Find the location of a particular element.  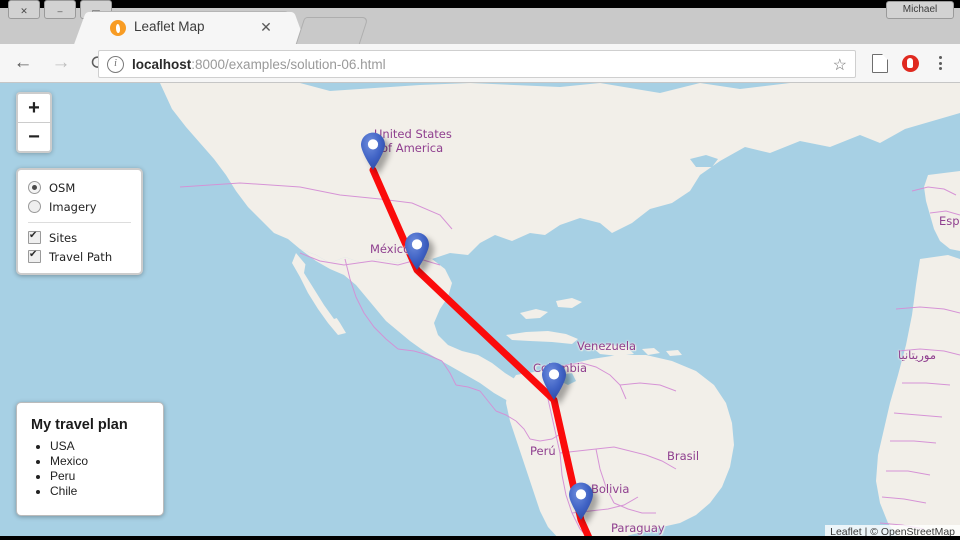

marker-peru is located at coordinates (554, 381).